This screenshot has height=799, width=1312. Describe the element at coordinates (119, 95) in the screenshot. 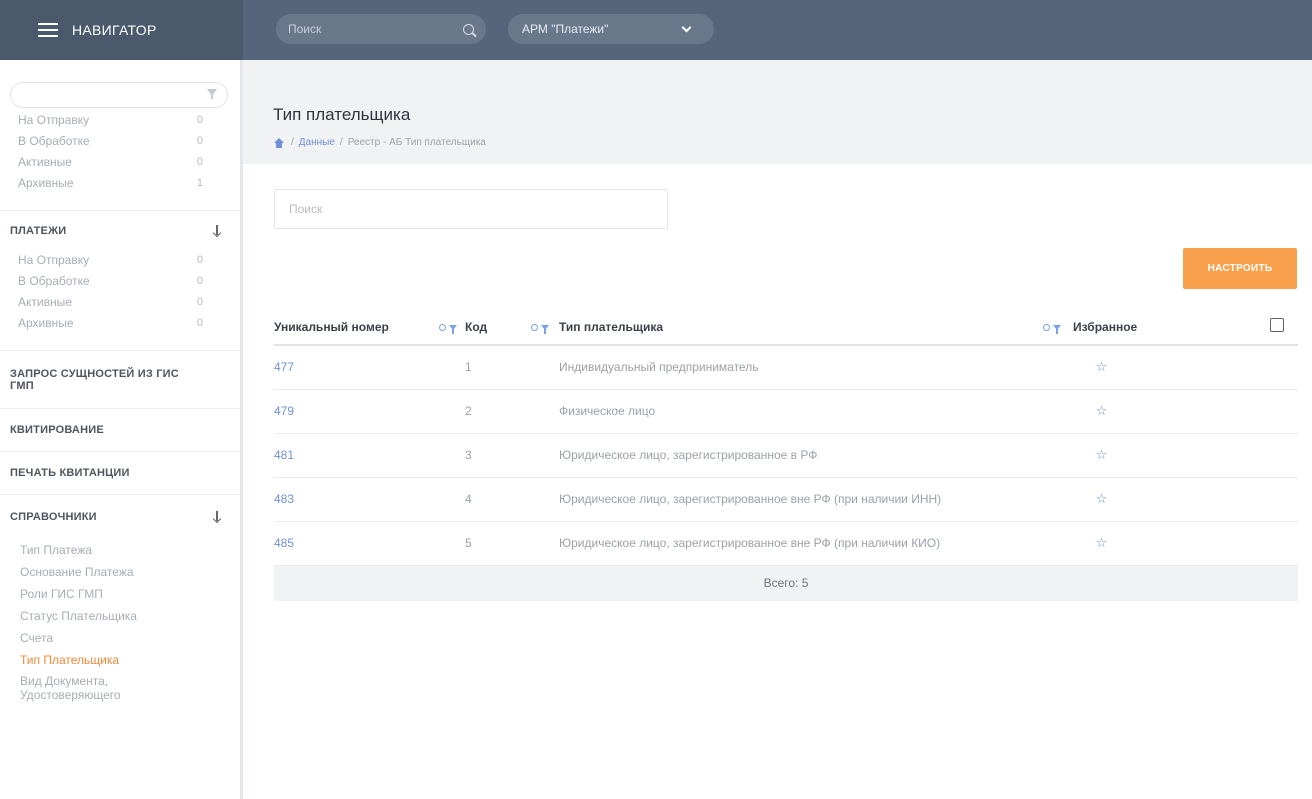

I see `sidebar-filter` at that location.